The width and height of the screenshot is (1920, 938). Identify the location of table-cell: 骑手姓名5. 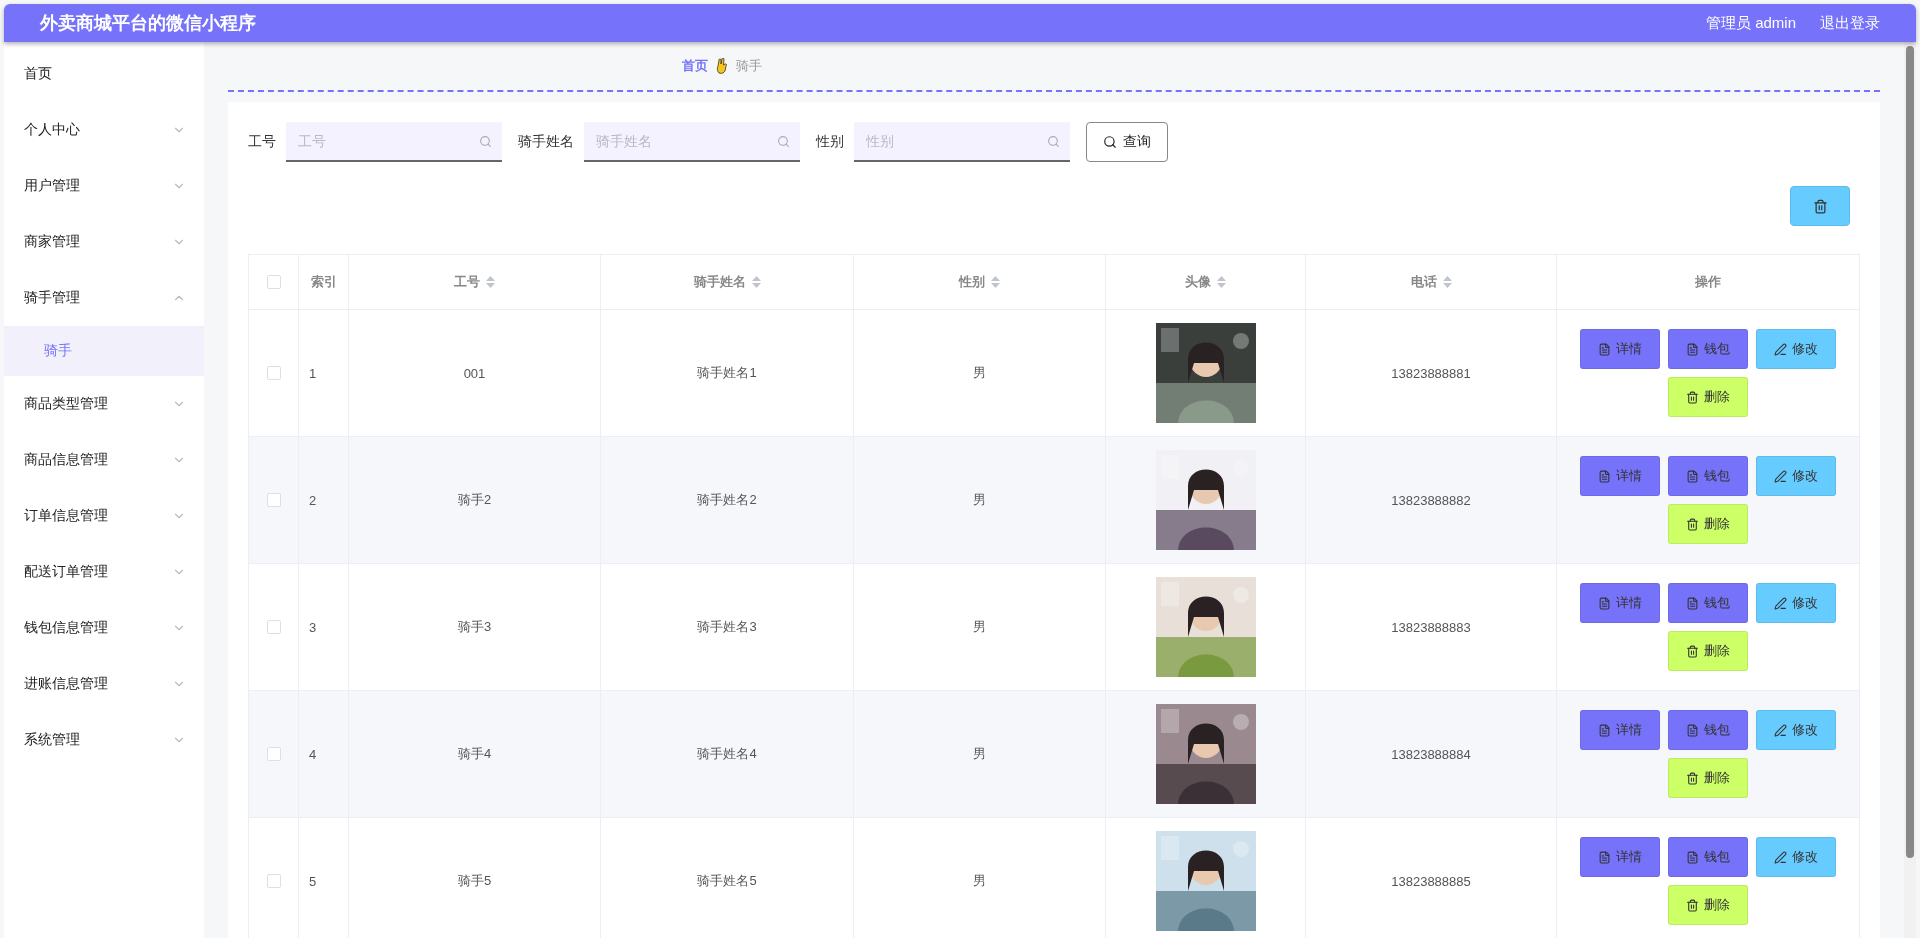
(727, 881).